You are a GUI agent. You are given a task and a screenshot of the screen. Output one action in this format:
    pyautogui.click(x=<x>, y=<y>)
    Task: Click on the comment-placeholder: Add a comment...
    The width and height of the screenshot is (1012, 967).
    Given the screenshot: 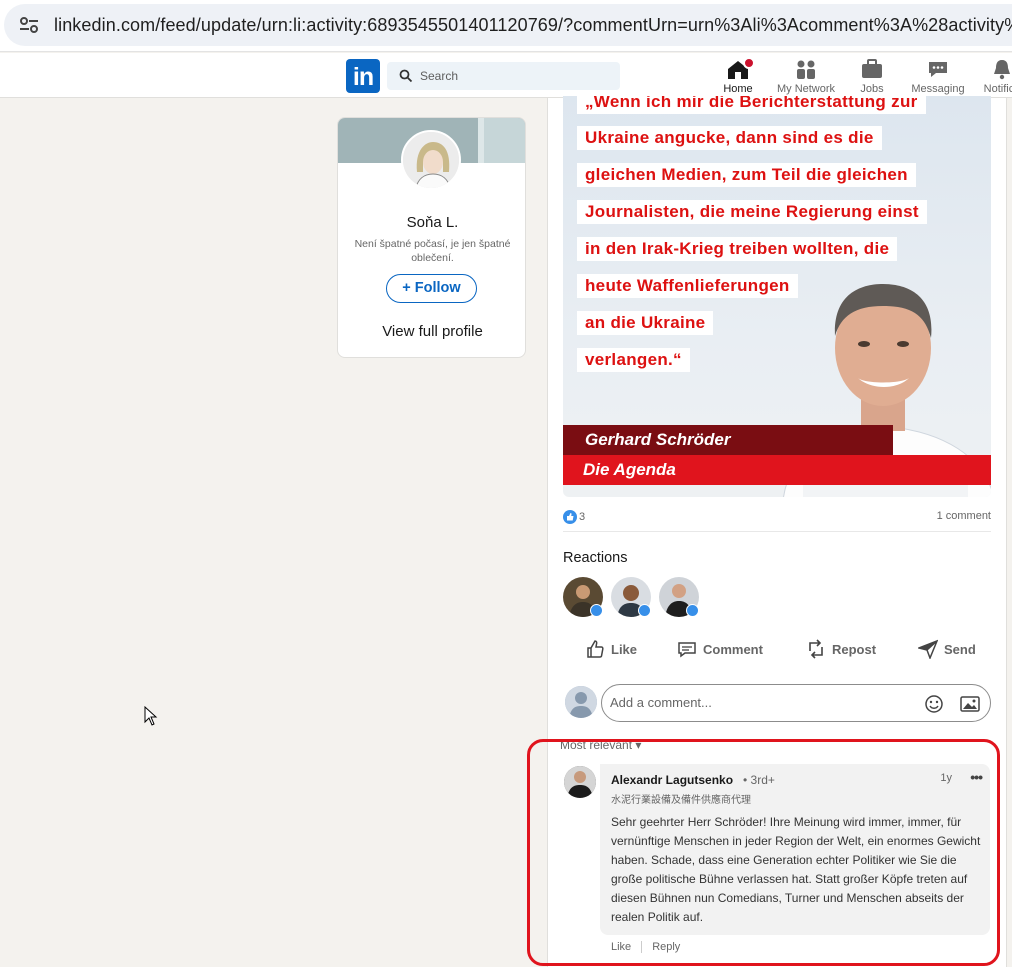 What is the action you would take?
    pyautogui.click(x=661, y=702)
    